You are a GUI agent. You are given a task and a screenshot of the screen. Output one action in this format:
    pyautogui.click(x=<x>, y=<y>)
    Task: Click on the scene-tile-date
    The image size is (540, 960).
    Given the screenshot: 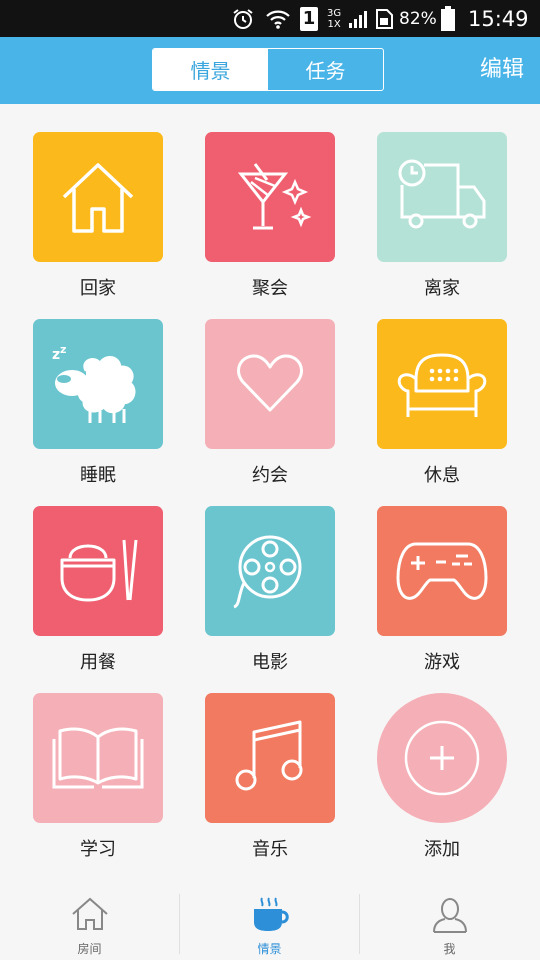 What is the action you would take?
    pyautogui.click(x=270, y=384)
    